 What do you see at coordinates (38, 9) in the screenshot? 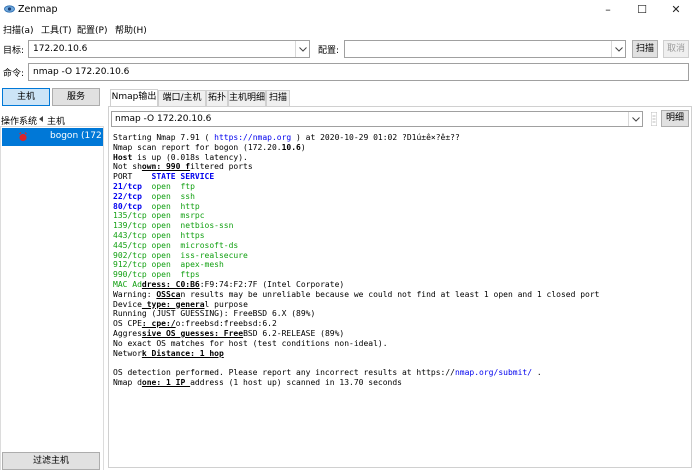
I see `window-title: Zenmap` at bounding box center [38, 9].